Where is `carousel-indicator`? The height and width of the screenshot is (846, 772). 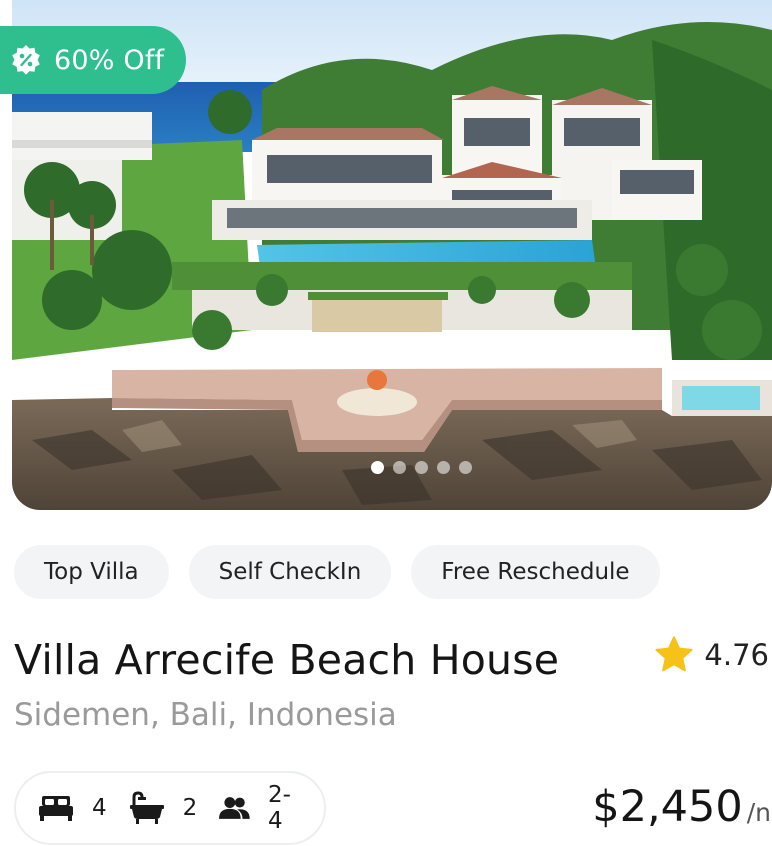 carousel-indicator is located at coordinates (392, 467).